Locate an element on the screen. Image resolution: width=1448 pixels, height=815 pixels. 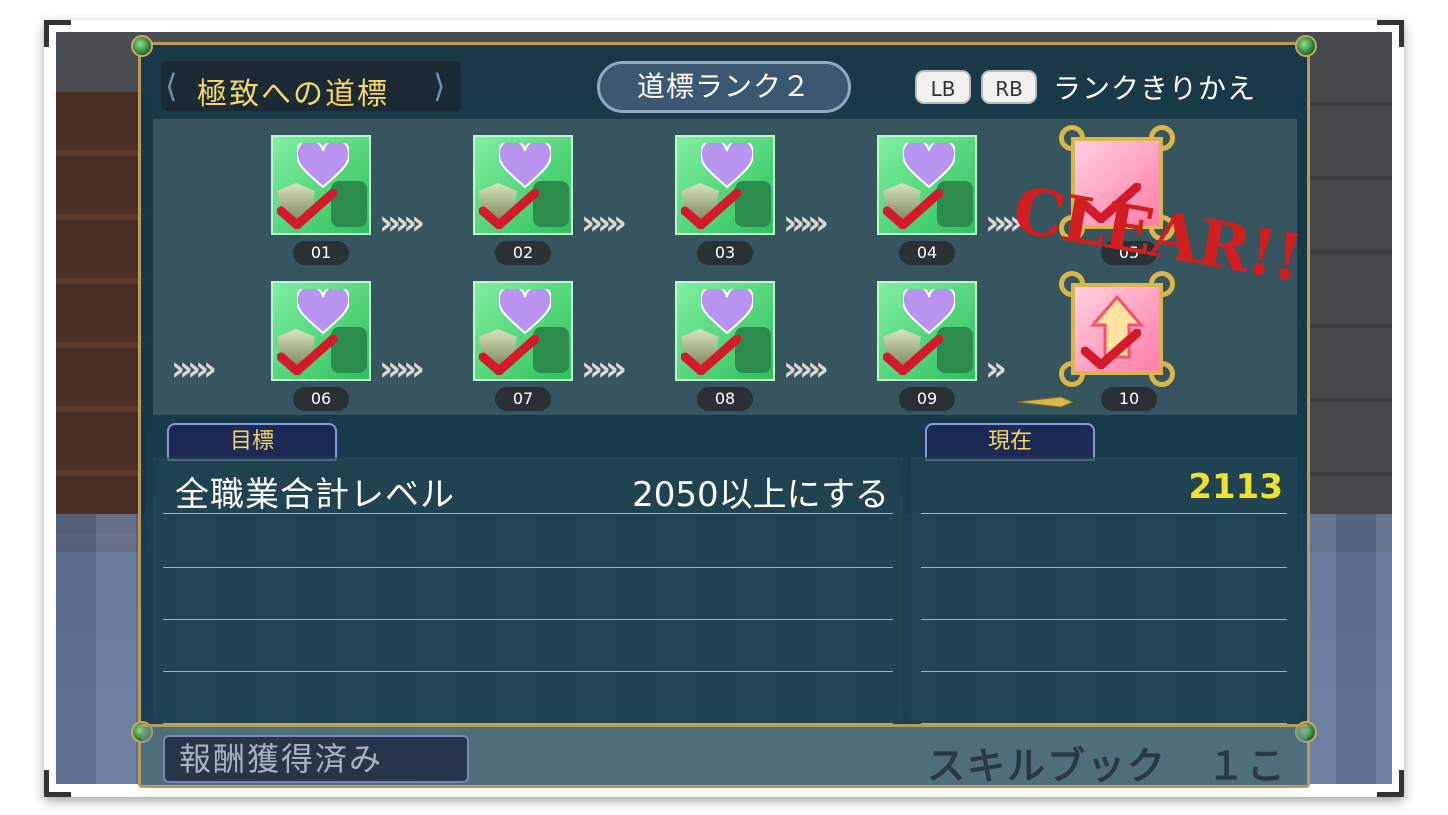
background-pillar is located at coordinates (1347, 292).